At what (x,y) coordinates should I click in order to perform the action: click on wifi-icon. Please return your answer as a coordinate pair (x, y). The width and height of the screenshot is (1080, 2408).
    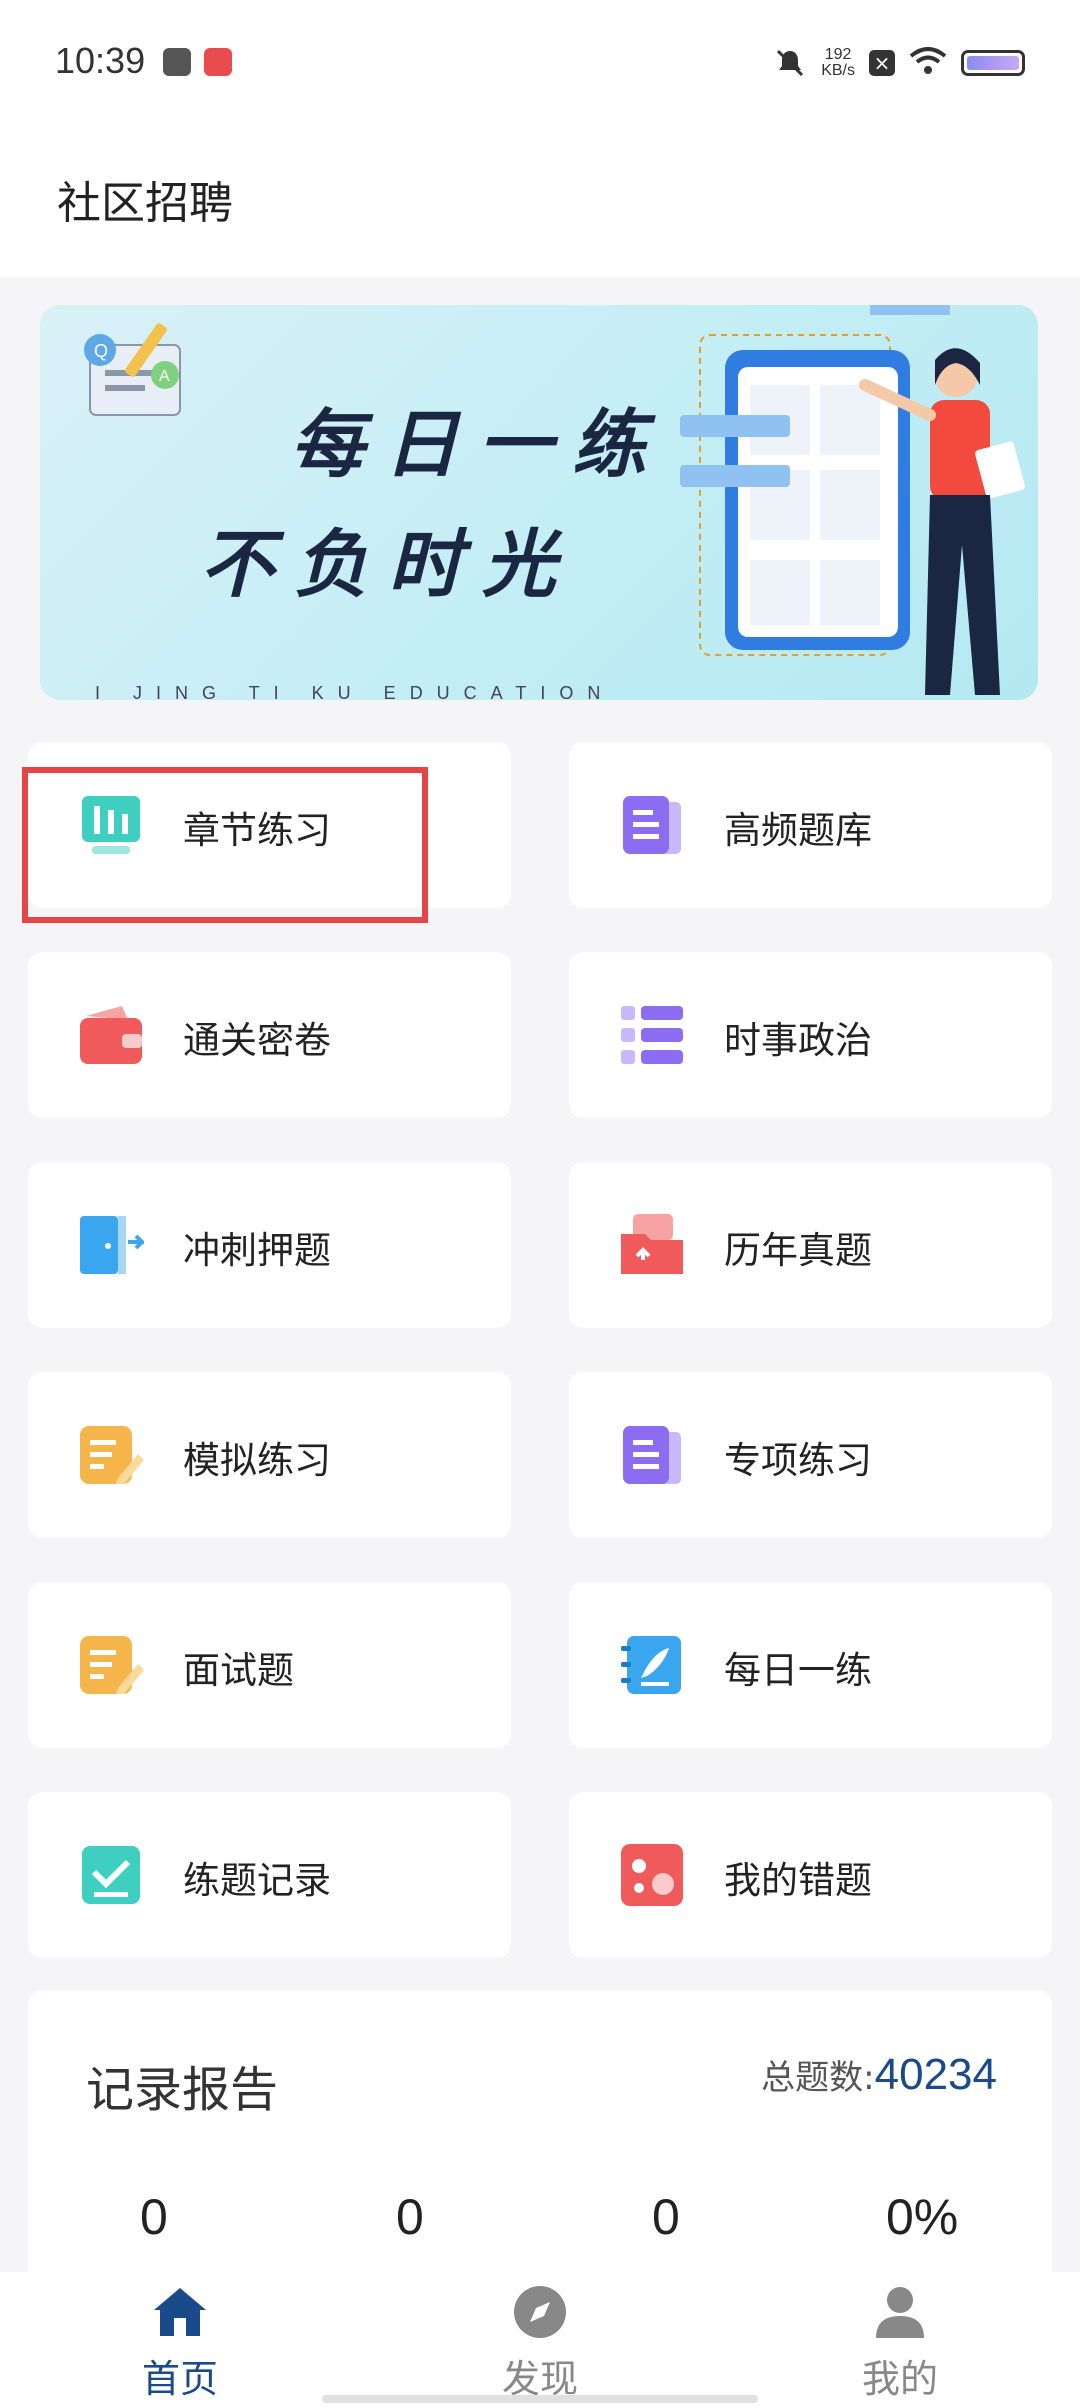
    Looking at the image, I should click on (928, 63).